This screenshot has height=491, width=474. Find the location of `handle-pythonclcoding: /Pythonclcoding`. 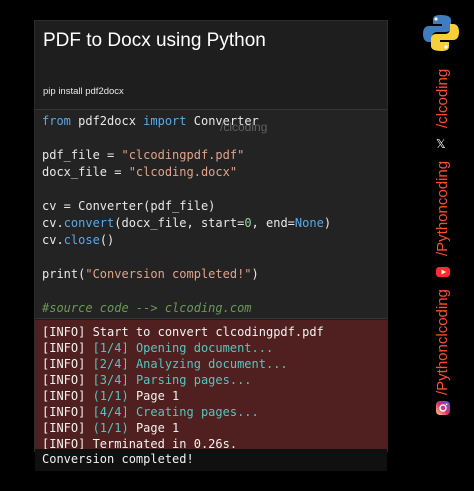

handle-pythonclcoding: /Pythonclcoding is located at coordinates (442, 342).